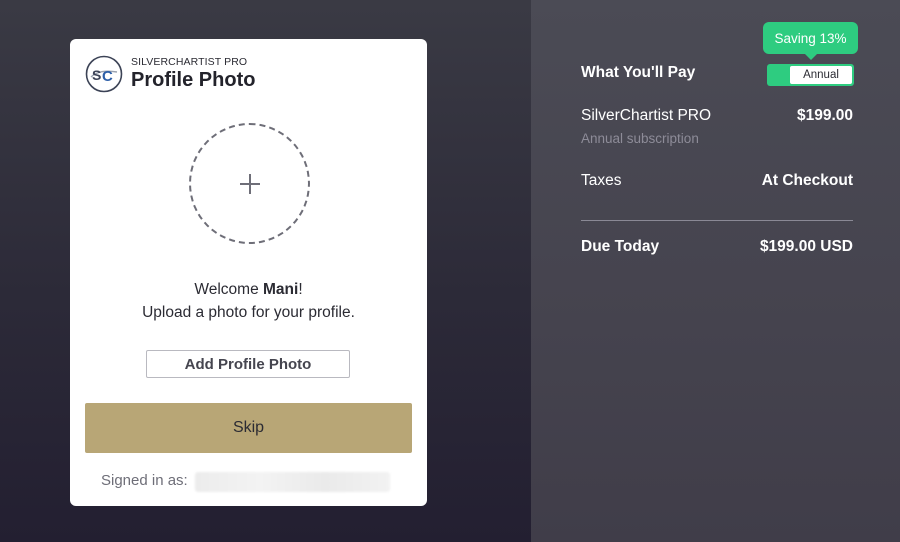 The image size is (900, 542). Describe the element at coordinates (807, 180) in the screenshot. I see `taxes-value: At Checkout` at that location.